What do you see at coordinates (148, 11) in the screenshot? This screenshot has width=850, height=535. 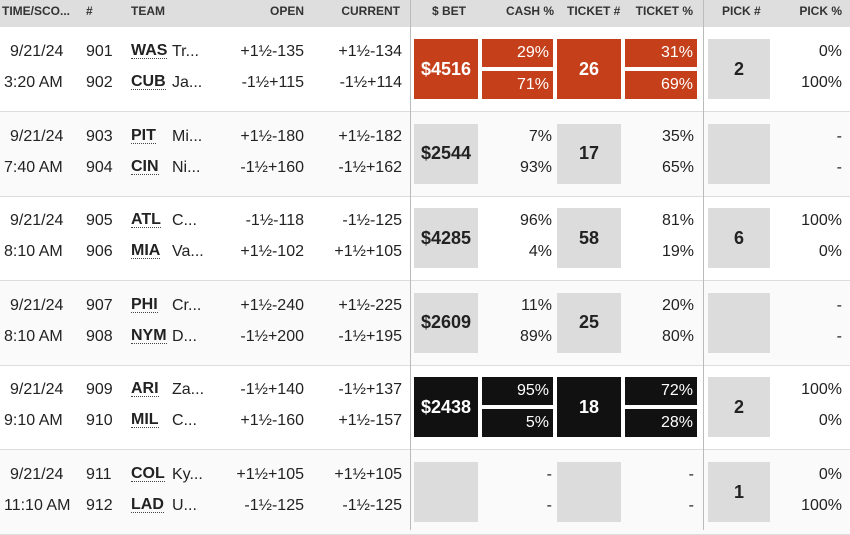 I see `col-team: TEAM` at bounding box center [148, 11].